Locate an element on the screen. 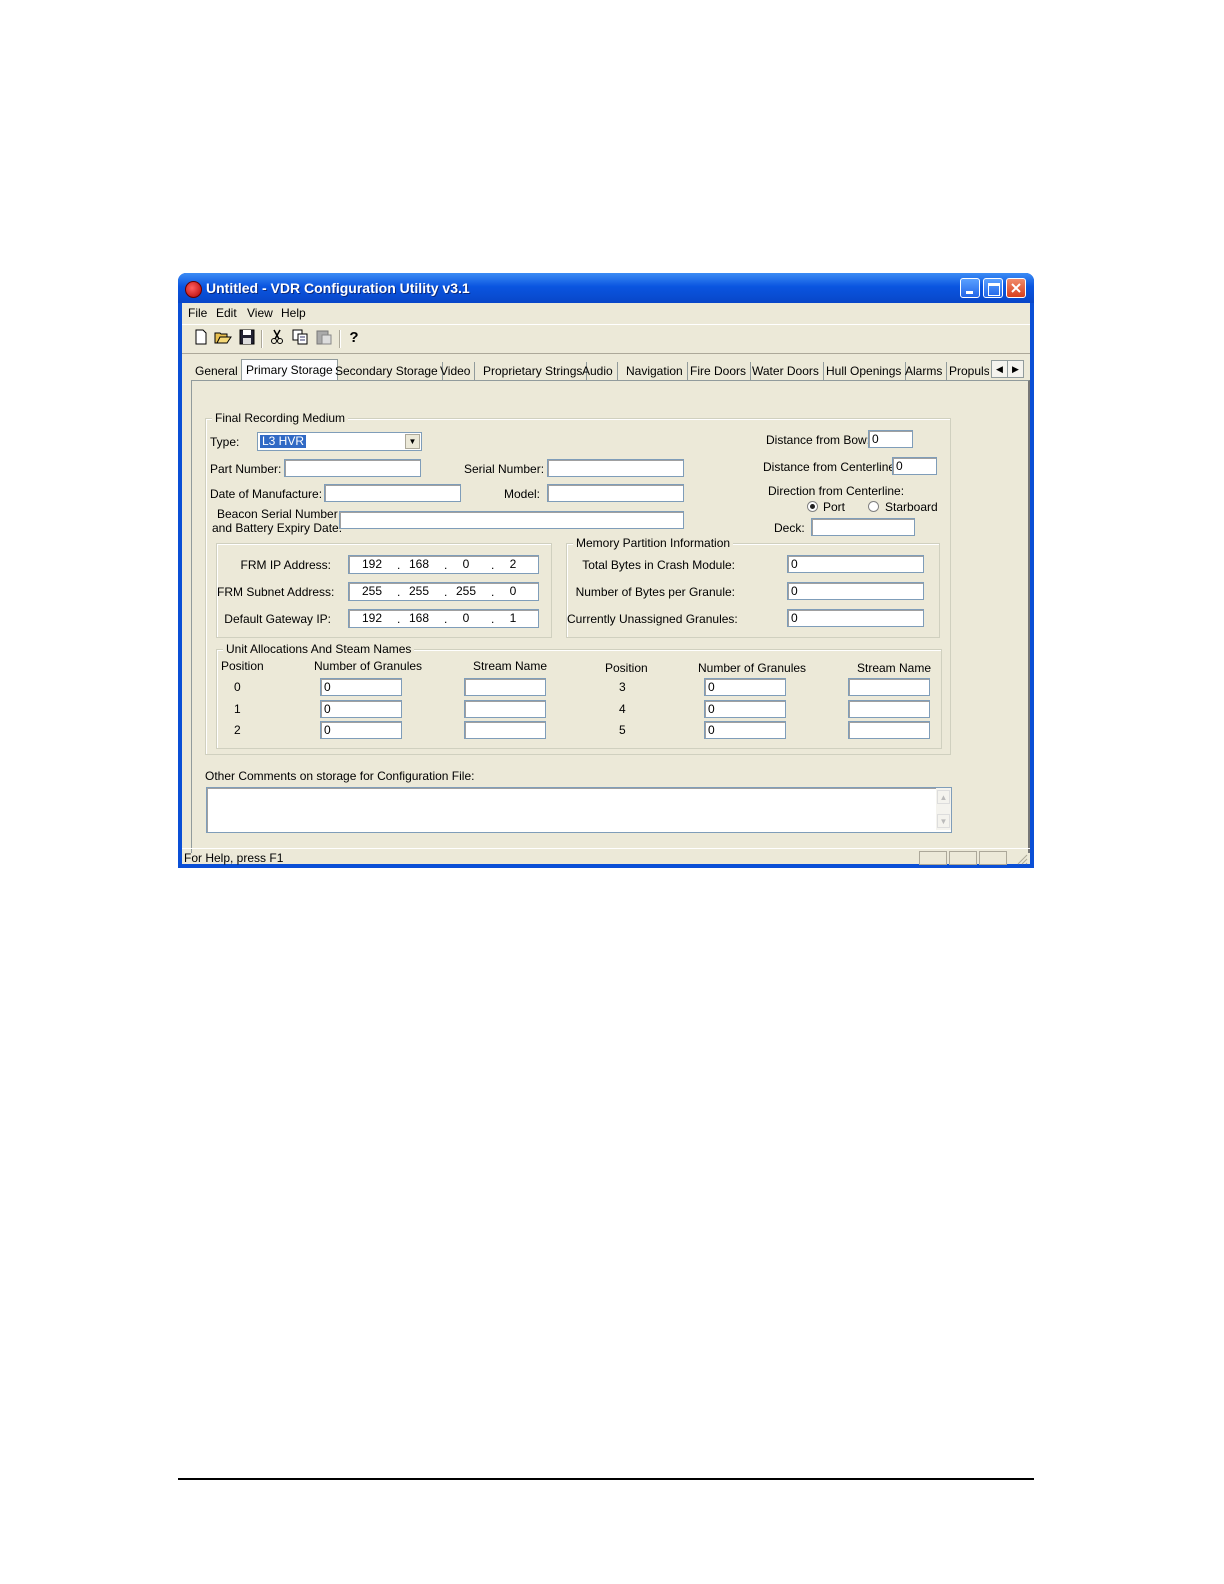  arrow-right-icon: ▶ is located at coordinates (1015, 369).